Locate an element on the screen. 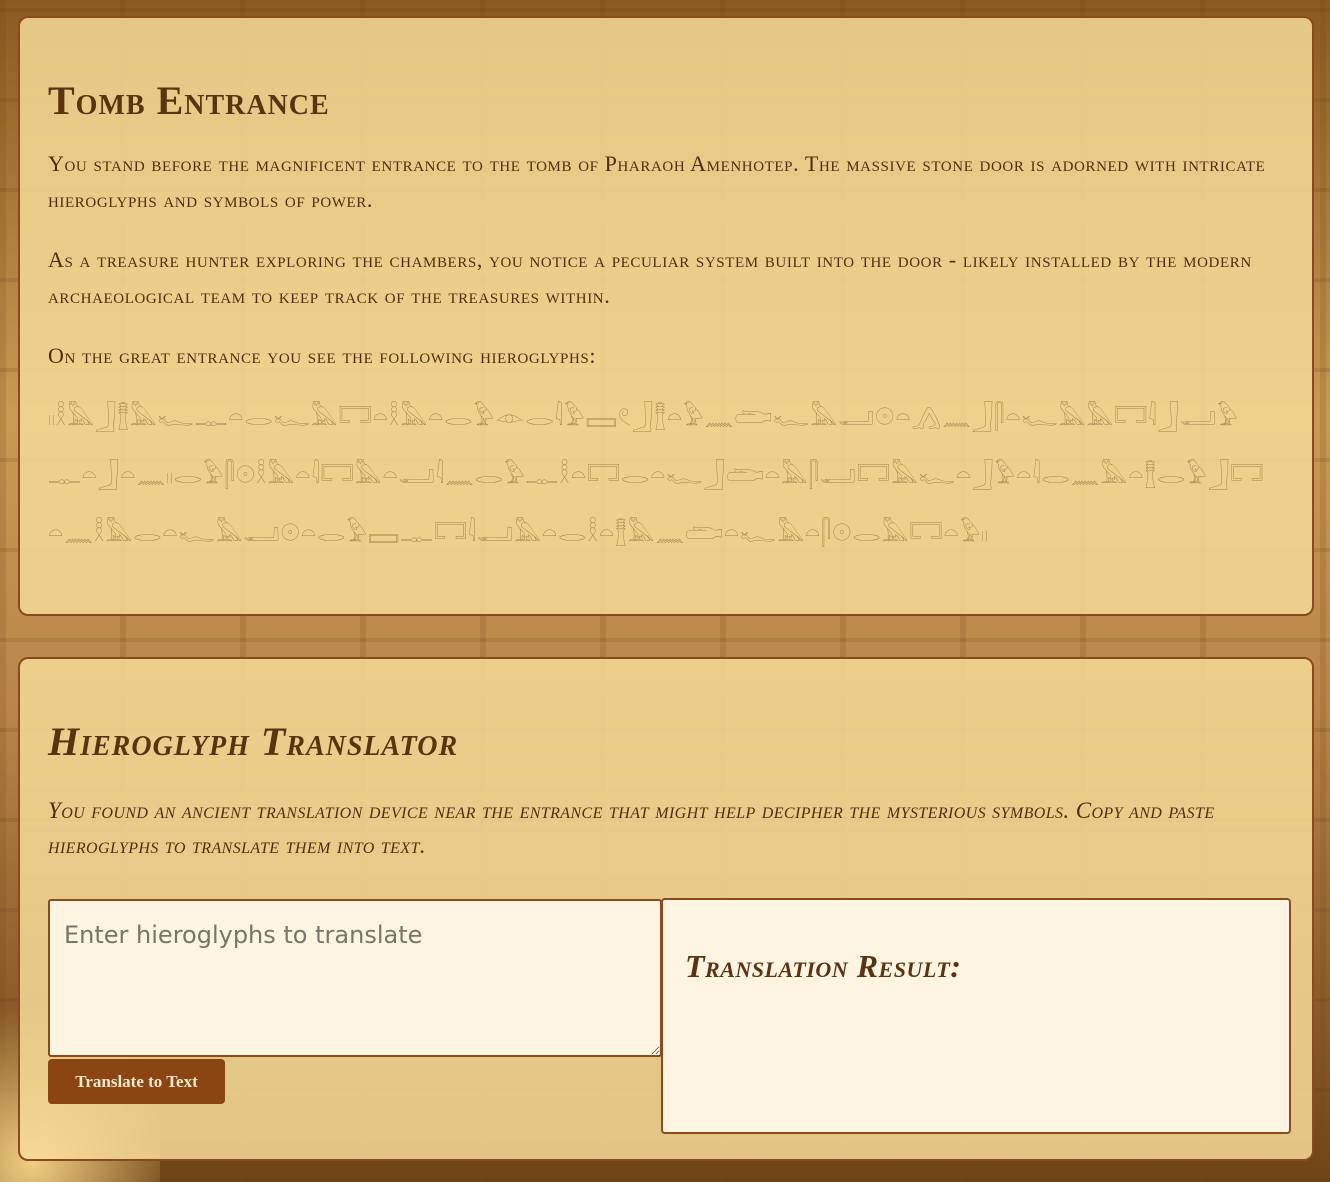 This screenshot has width=1330, height=1182. hieroglyph-input is located at coordinates (355, 978).